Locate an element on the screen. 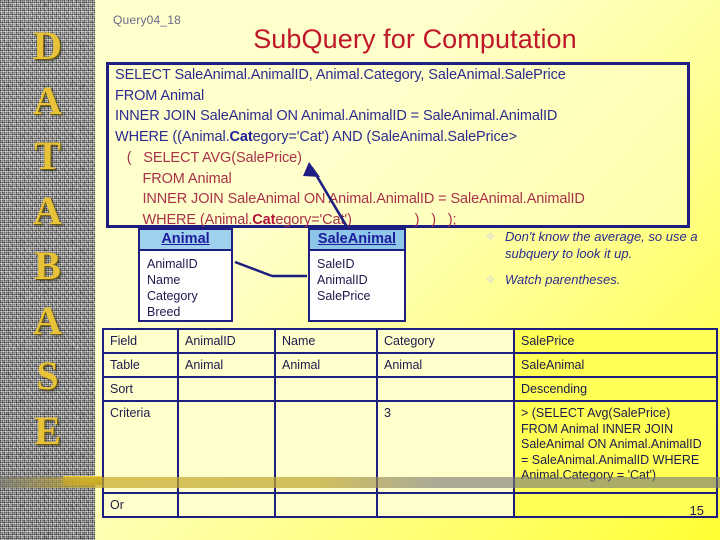  sidebar-letter-b-4: B is located at coordinates (47, 265).